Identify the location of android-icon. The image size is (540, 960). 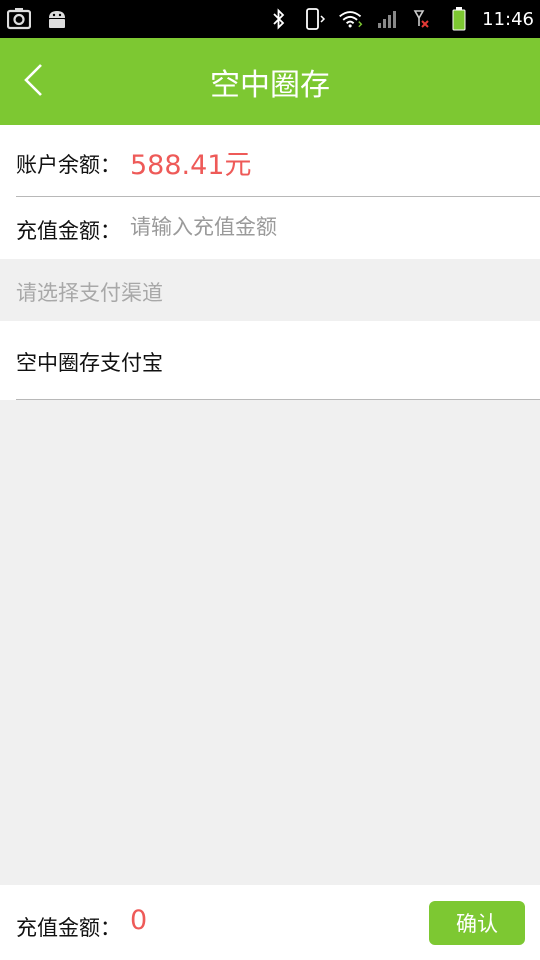
(57, 19).